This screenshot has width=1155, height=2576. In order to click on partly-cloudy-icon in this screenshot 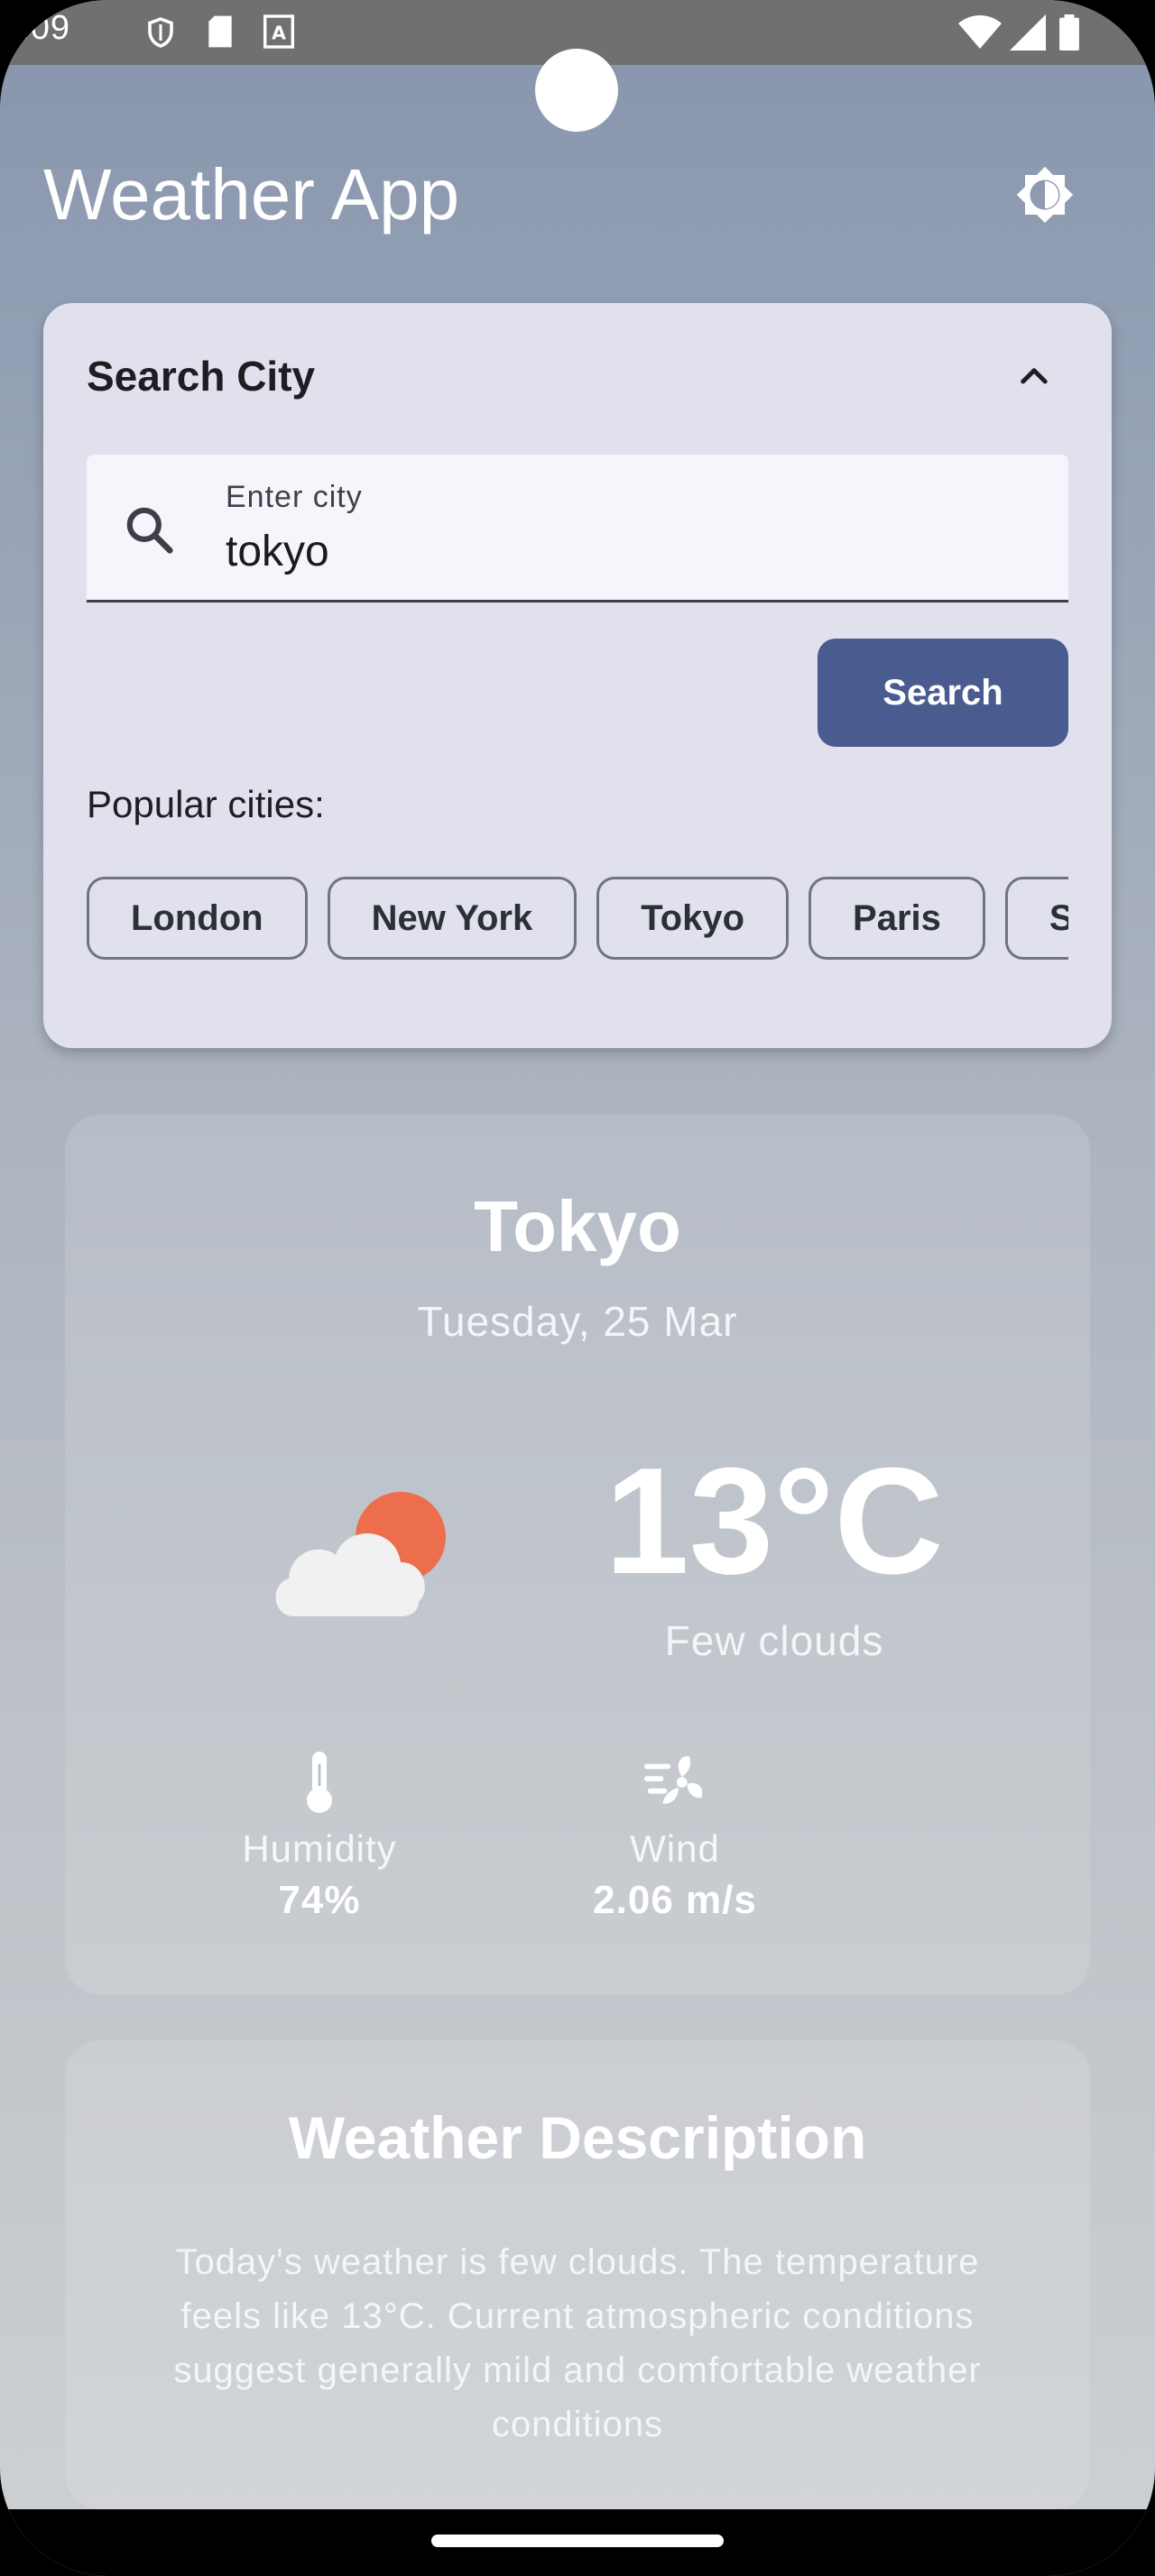, I will do `click(363, 1555)`.